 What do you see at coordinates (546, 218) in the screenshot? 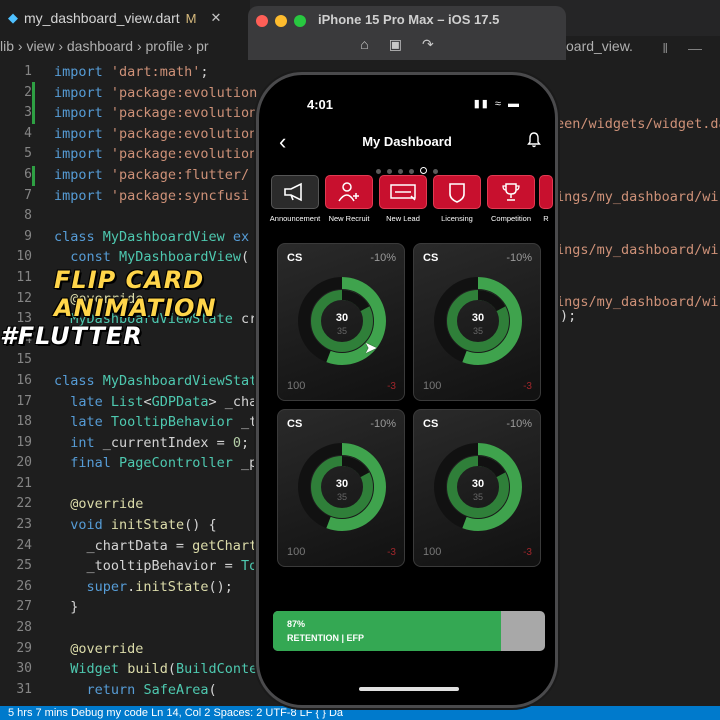
I see `action-label: R` at bounding box center [546, 218].